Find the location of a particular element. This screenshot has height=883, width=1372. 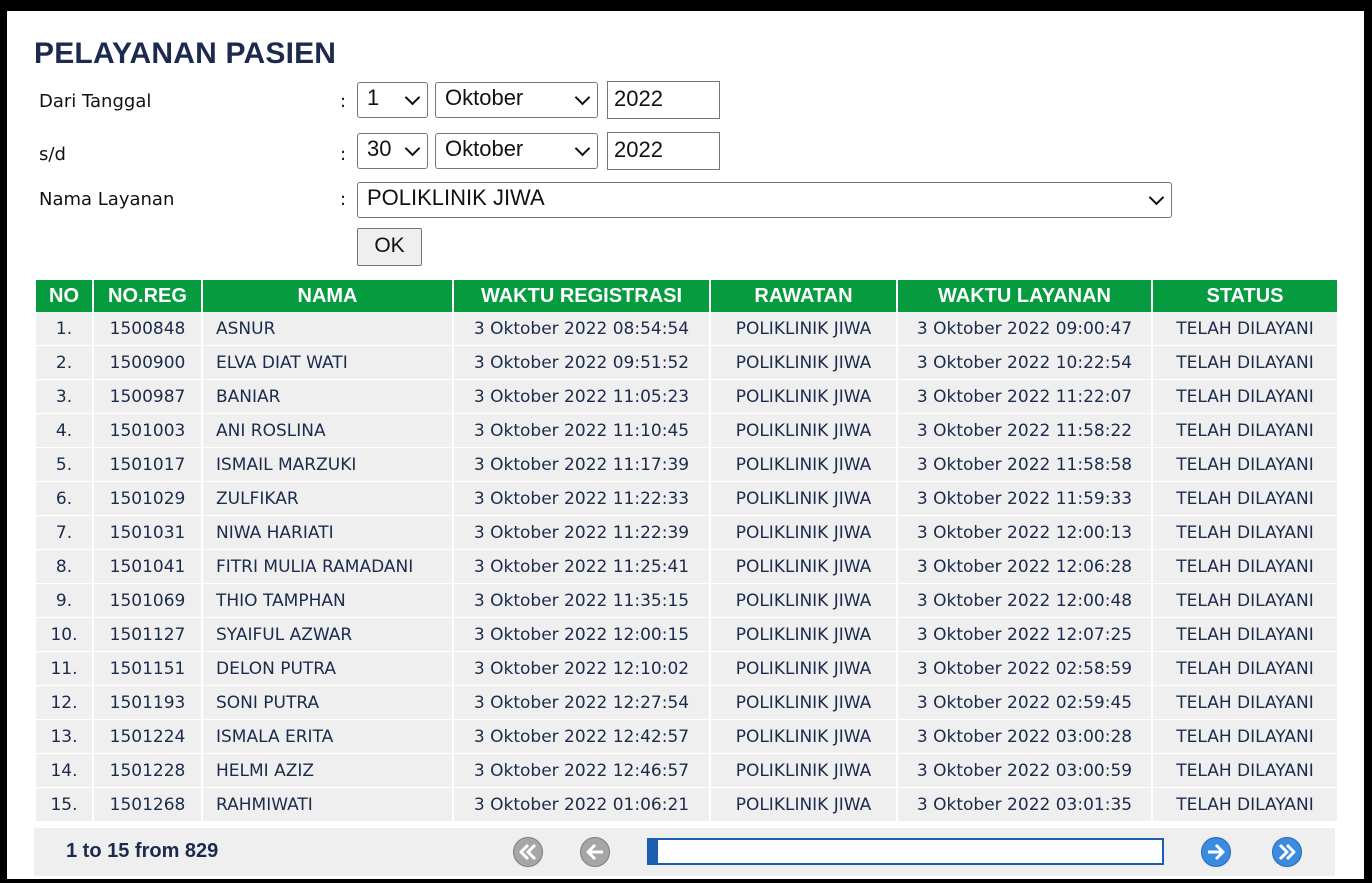

from-year-input: 2022 is located at coordinates (663, 100).